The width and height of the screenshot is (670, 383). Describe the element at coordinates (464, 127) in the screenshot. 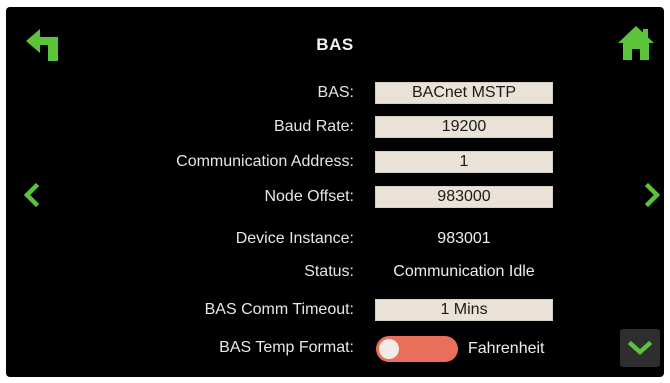

I see `baud-rate-field: 19200` at that location.